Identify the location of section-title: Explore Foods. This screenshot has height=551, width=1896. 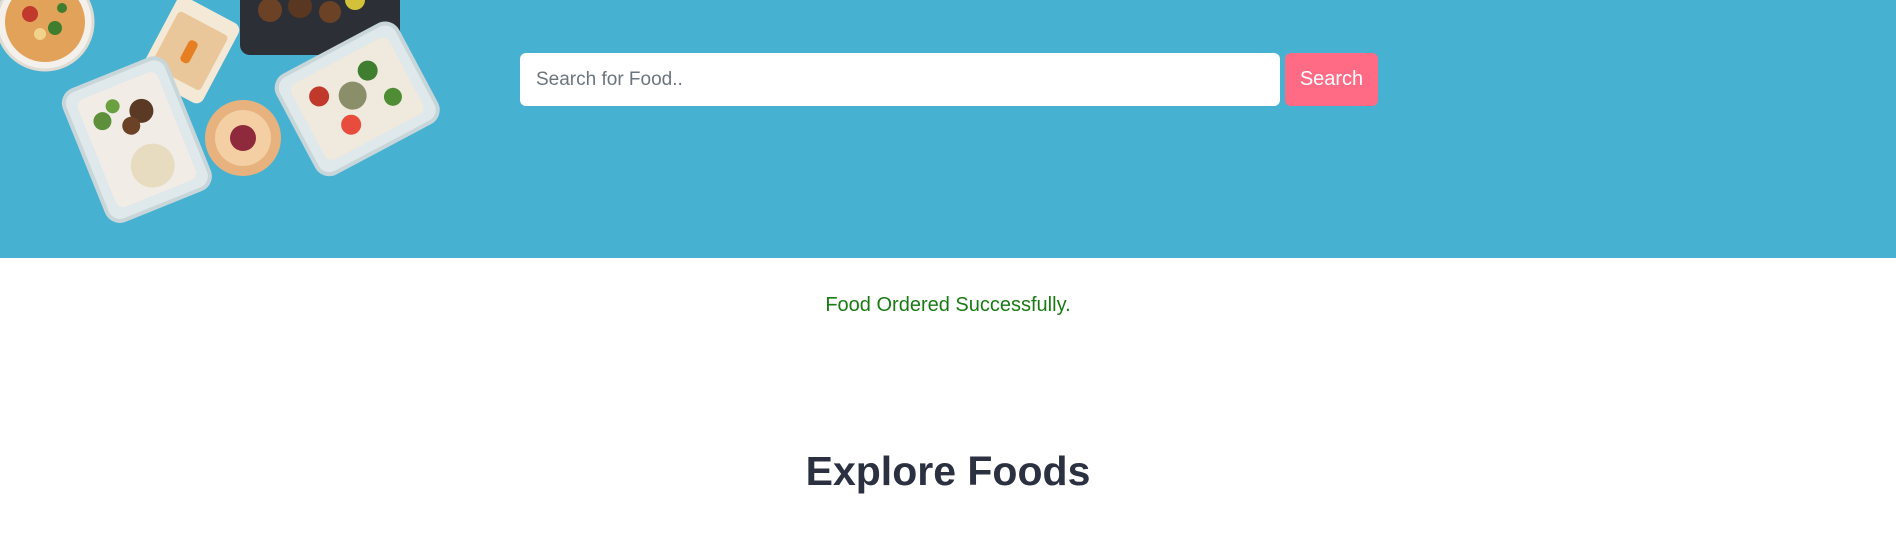
(948, 471).